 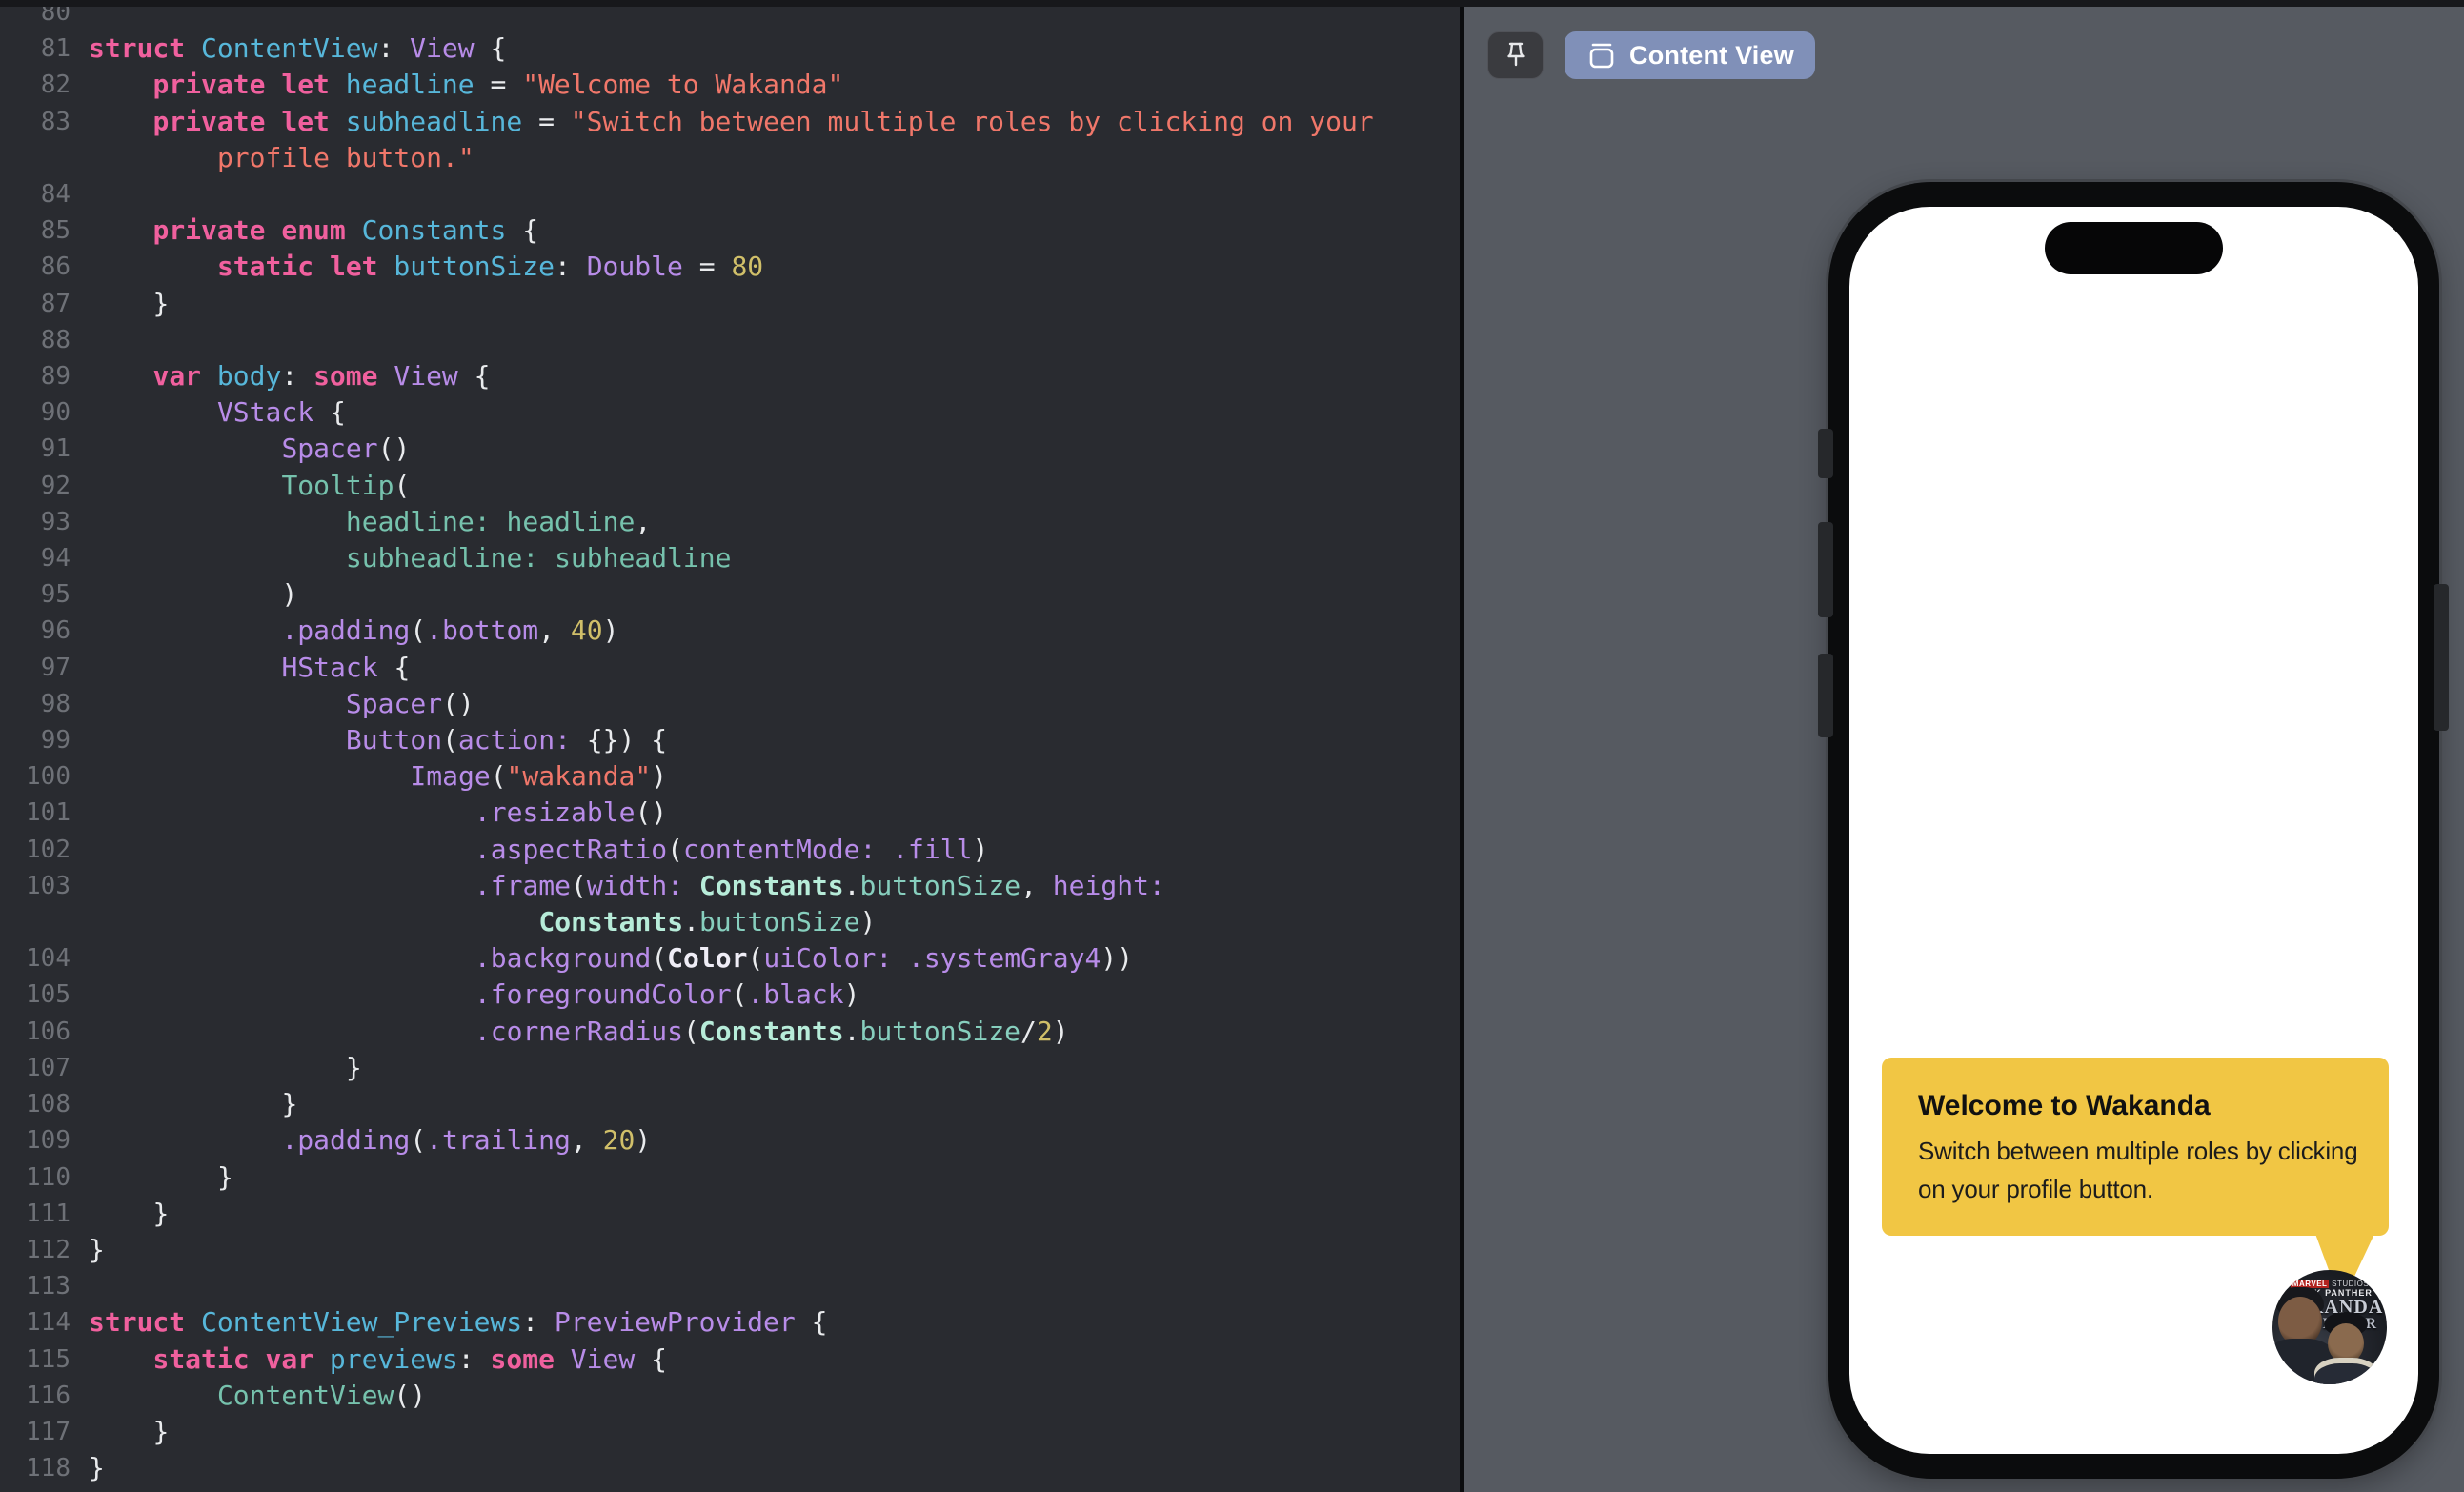 I want to click on power-button, so click(x=2442, y=657).